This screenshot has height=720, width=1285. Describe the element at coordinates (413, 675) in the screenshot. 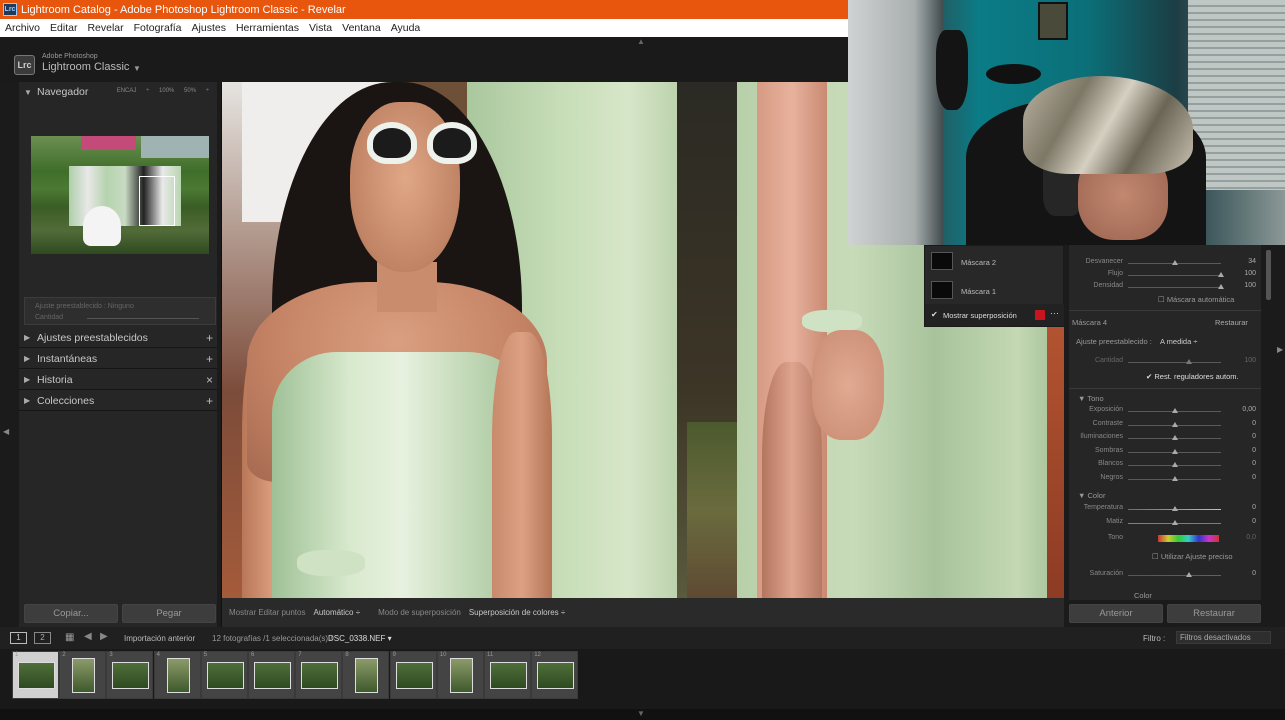

I see `filmstrip-thumbnail: 9` at that location.